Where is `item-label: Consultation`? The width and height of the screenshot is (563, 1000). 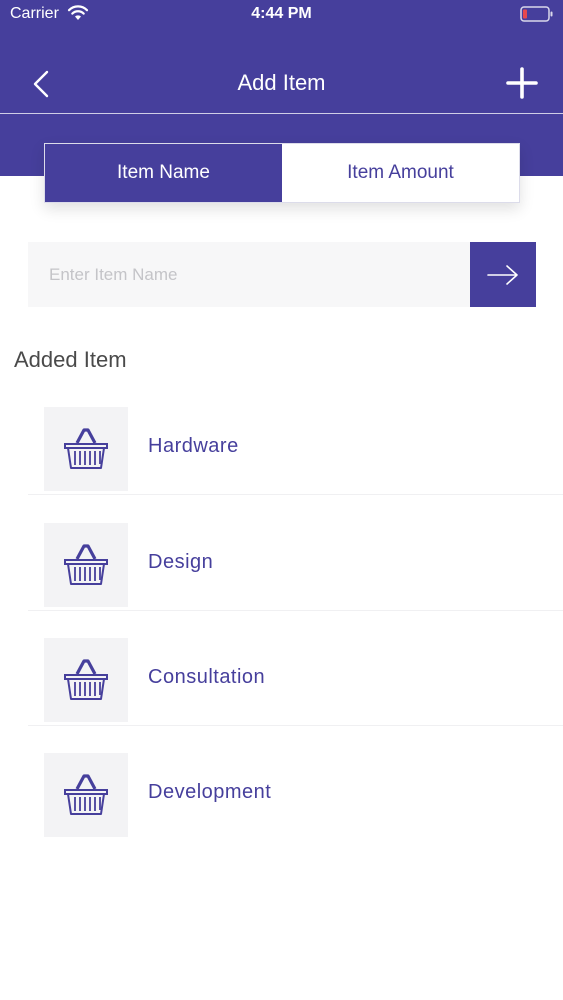
item-label: Consultation is located at coordinates (207, 677).